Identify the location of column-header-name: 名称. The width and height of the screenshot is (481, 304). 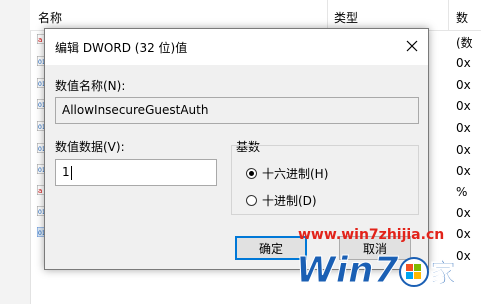
(50, 17).